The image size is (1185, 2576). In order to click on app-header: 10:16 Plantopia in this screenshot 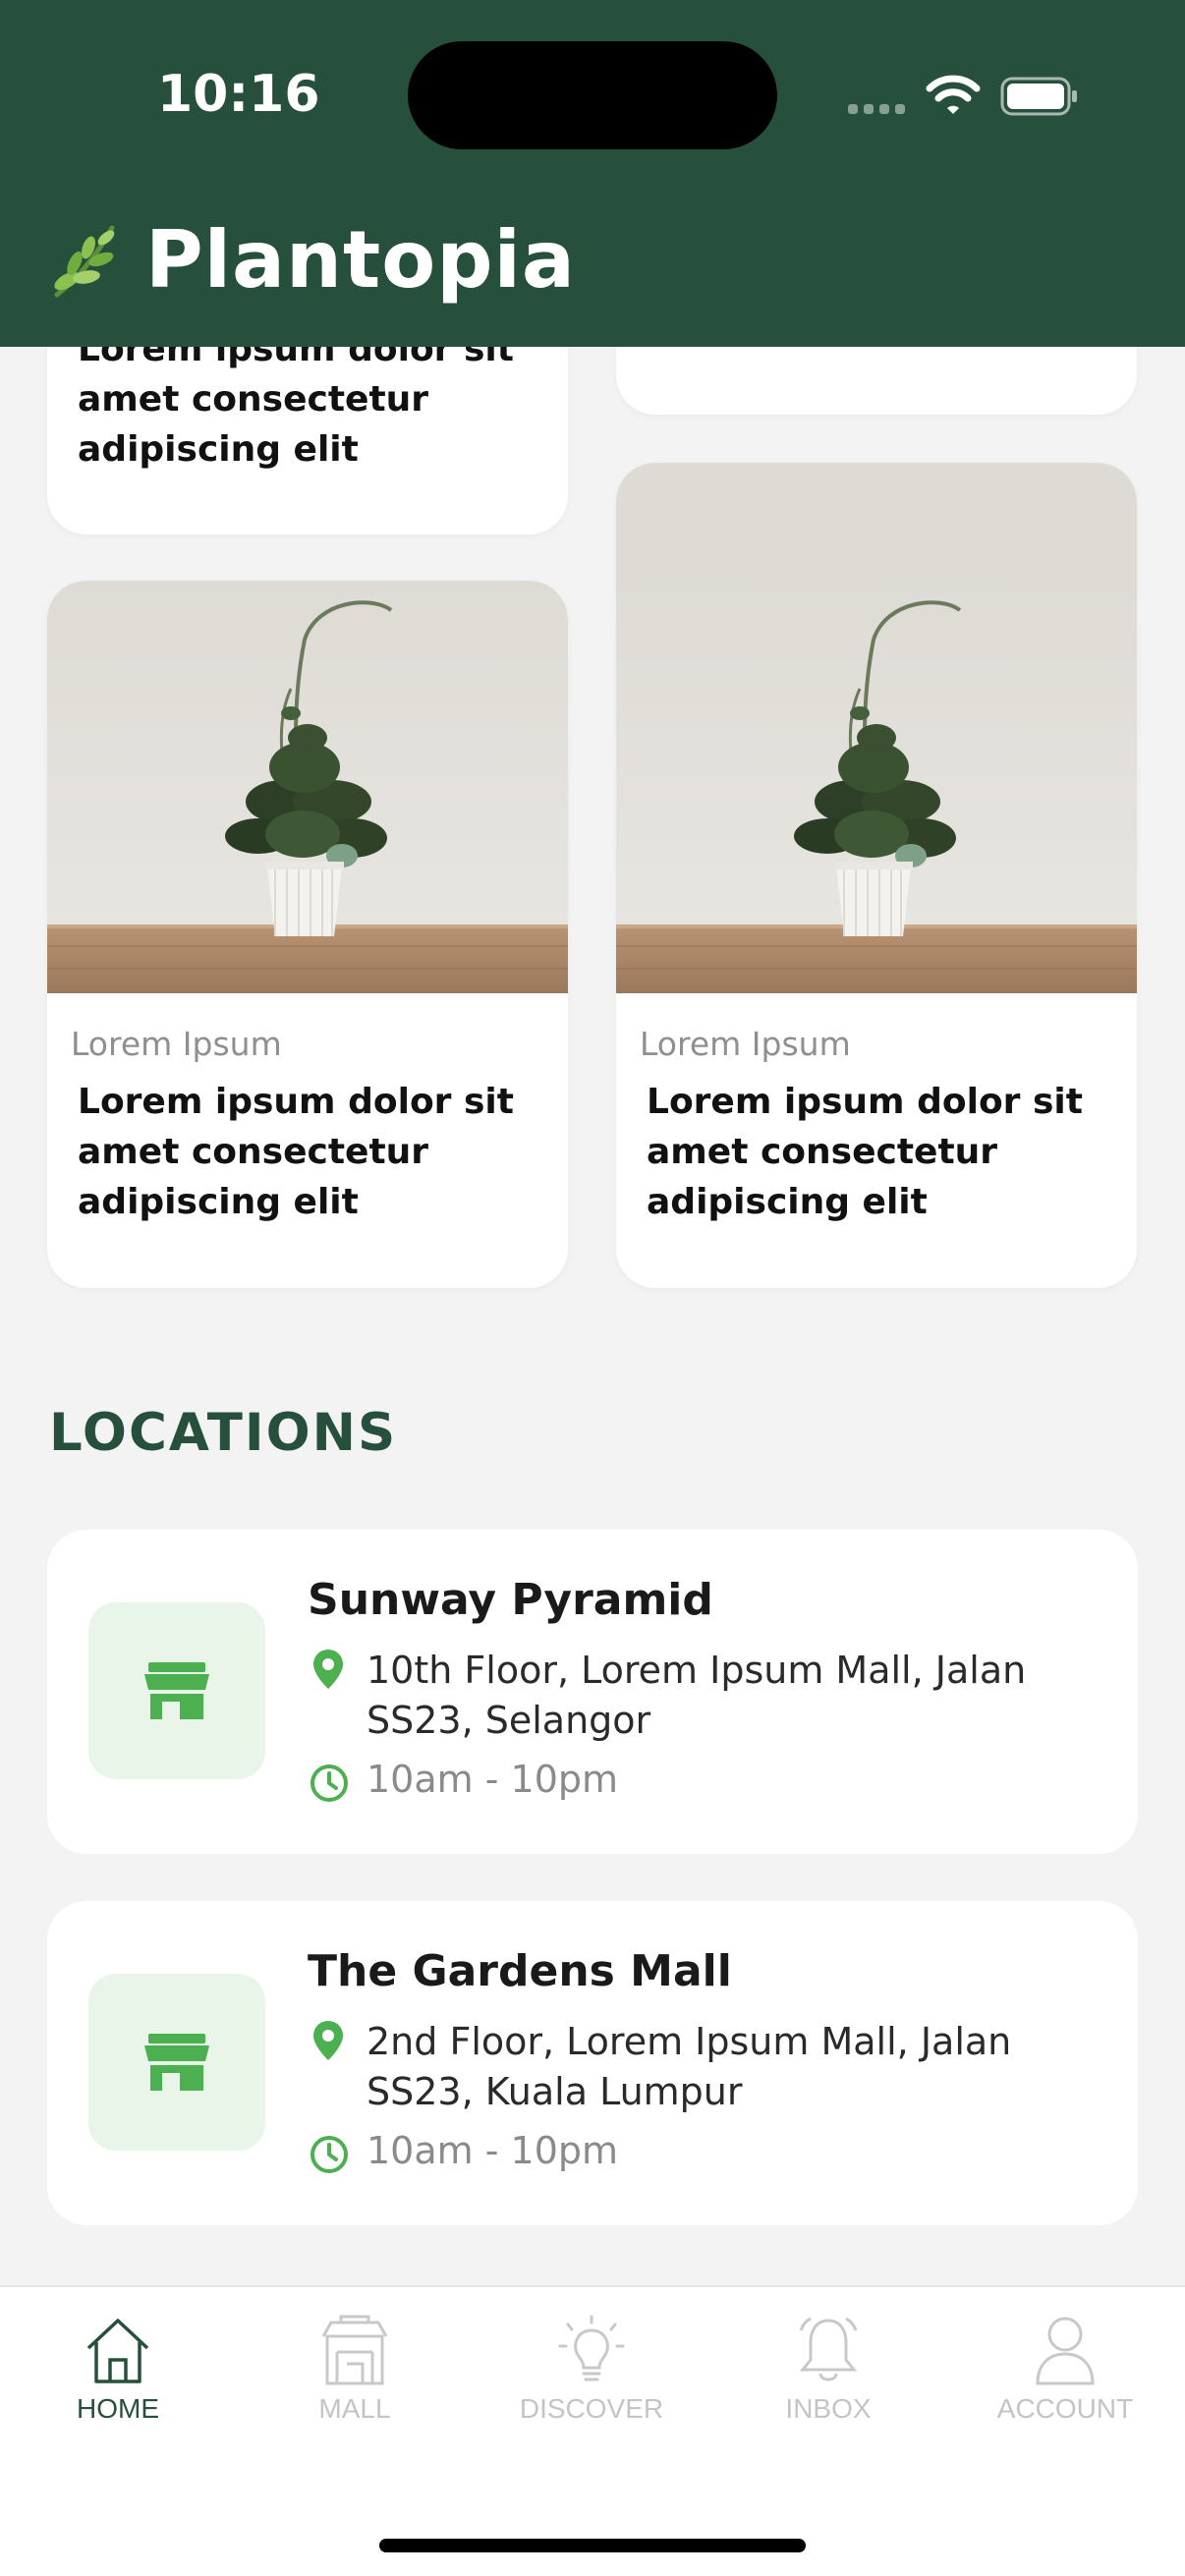, I will do `click(592, 173)`.